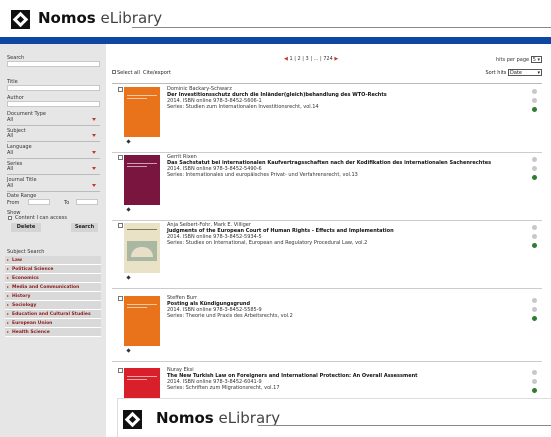 Image resolution: width=551 pixels, height=437 pixels. I want to click on title-input, so click(53, 88).